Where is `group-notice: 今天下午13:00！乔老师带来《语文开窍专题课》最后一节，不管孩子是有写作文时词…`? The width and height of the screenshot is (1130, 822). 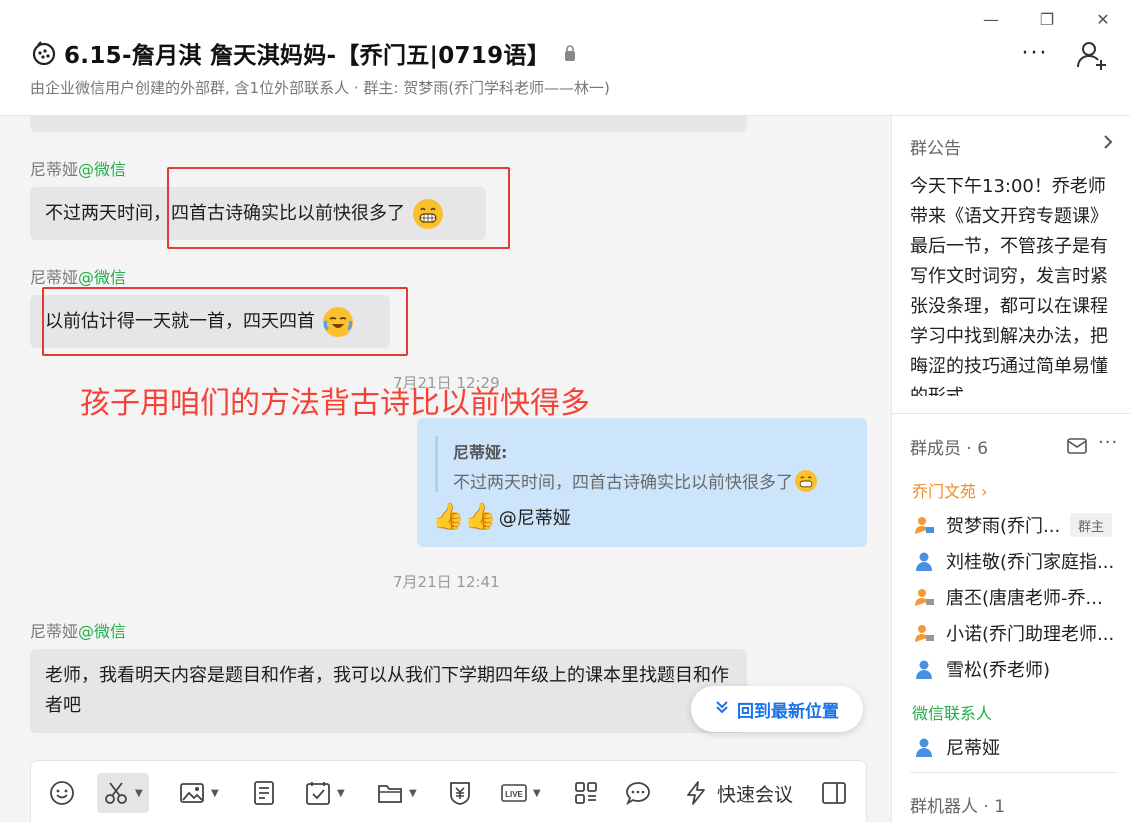
group-notice: 今天下午13:00！乔老师带来《语文开窍专题课》最后一节，不管孩子是有写作文时词… is located at coordinates (1016, 284).